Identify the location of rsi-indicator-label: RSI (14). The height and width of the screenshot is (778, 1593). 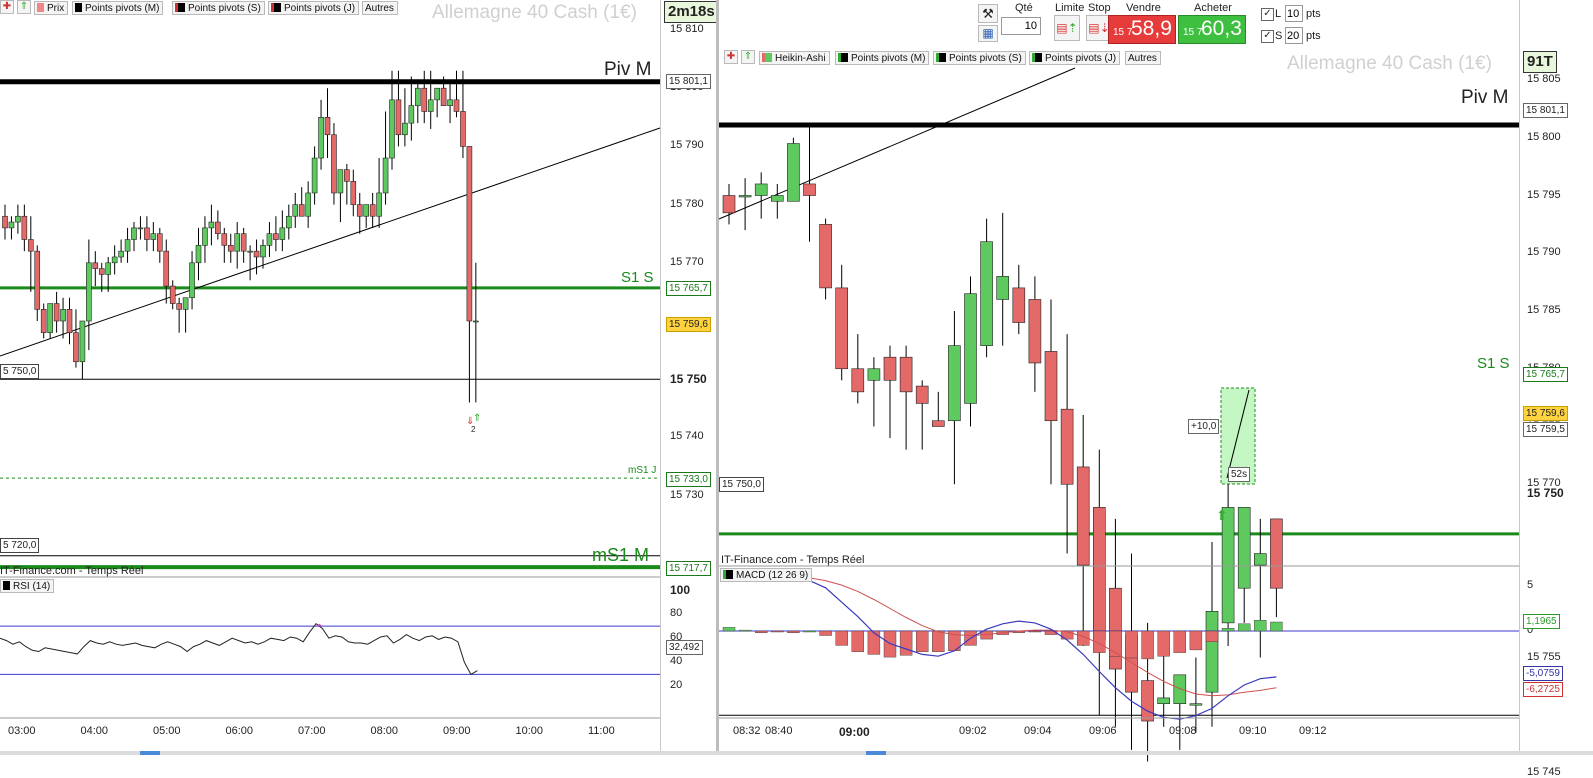
(32, 586).